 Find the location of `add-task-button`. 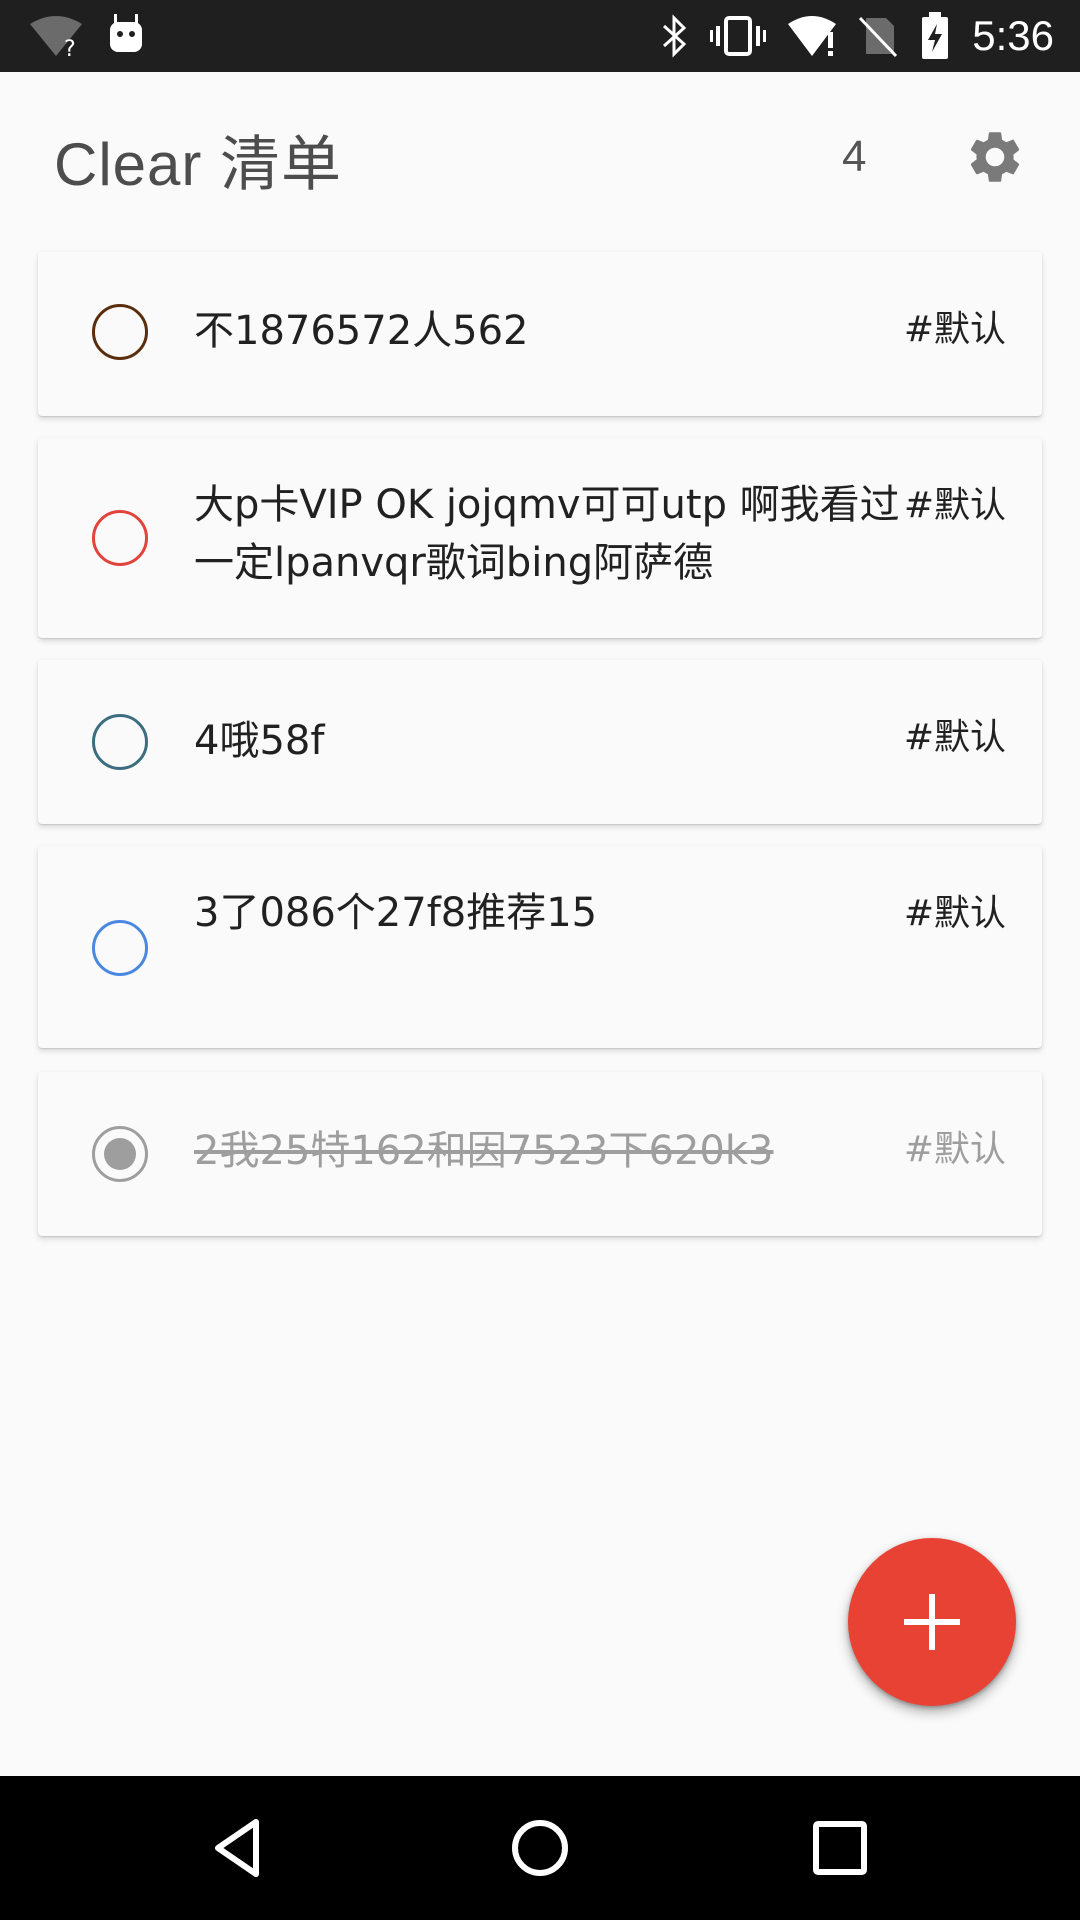

add-task-button is located at coordinates (932, 1622).